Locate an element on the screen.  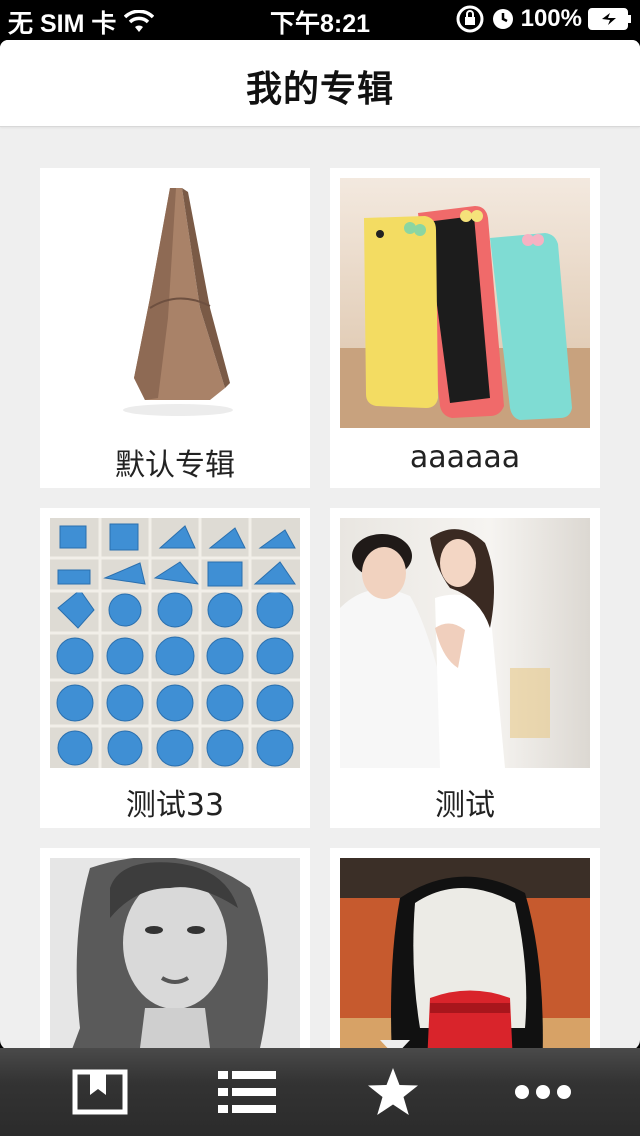
tab-list is located at coordinates (247, 1092).